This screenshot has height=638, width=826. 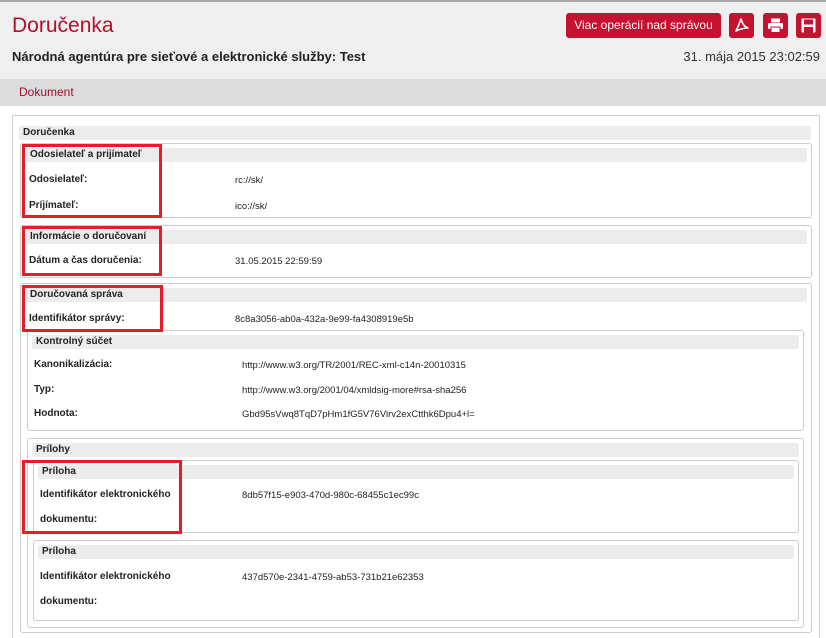 What do you see at coordinates (643, 25) in the screenshot?
I see `more-operations-button: Viac operácií nad správou` at bounding box center [643, 25].